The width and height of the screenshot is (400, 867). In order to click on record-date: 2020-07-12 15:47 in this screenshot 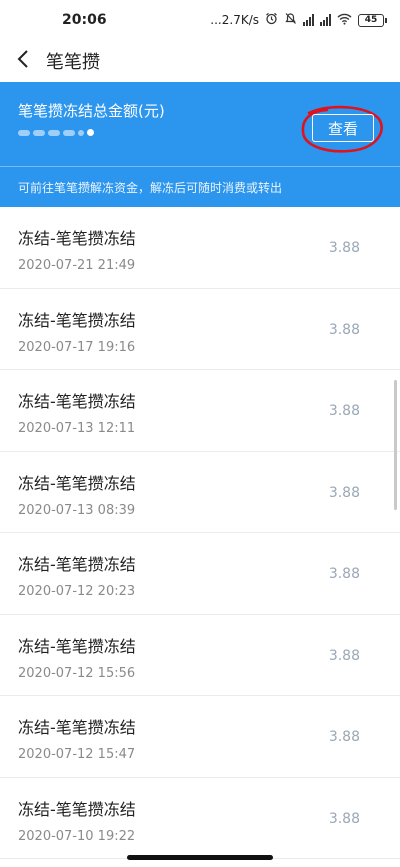, I will do `click(77, 754)`.